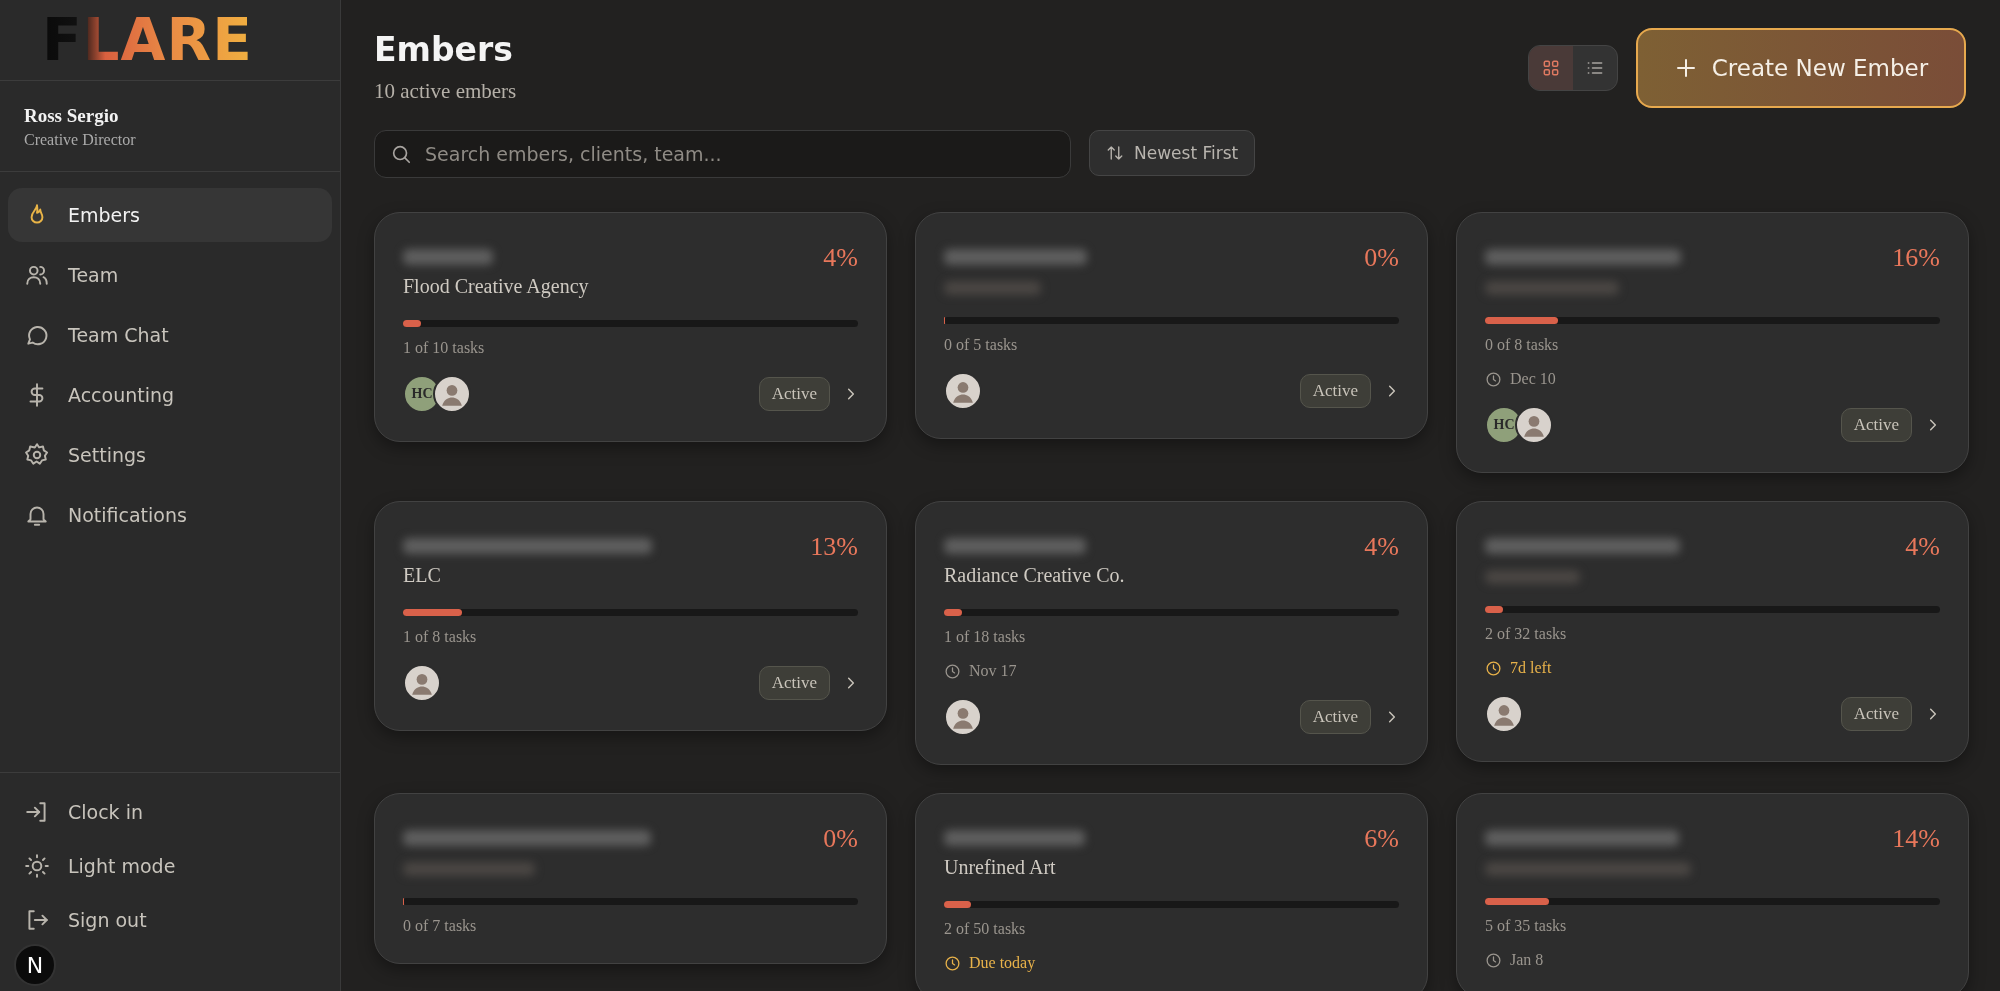 Image resolution: width=2000 pixels, height=991 pixels. What do you see at coordinates (170, 455) in the screenshot?
I see `nav-item: Settings` at bounding box center [170, 455].